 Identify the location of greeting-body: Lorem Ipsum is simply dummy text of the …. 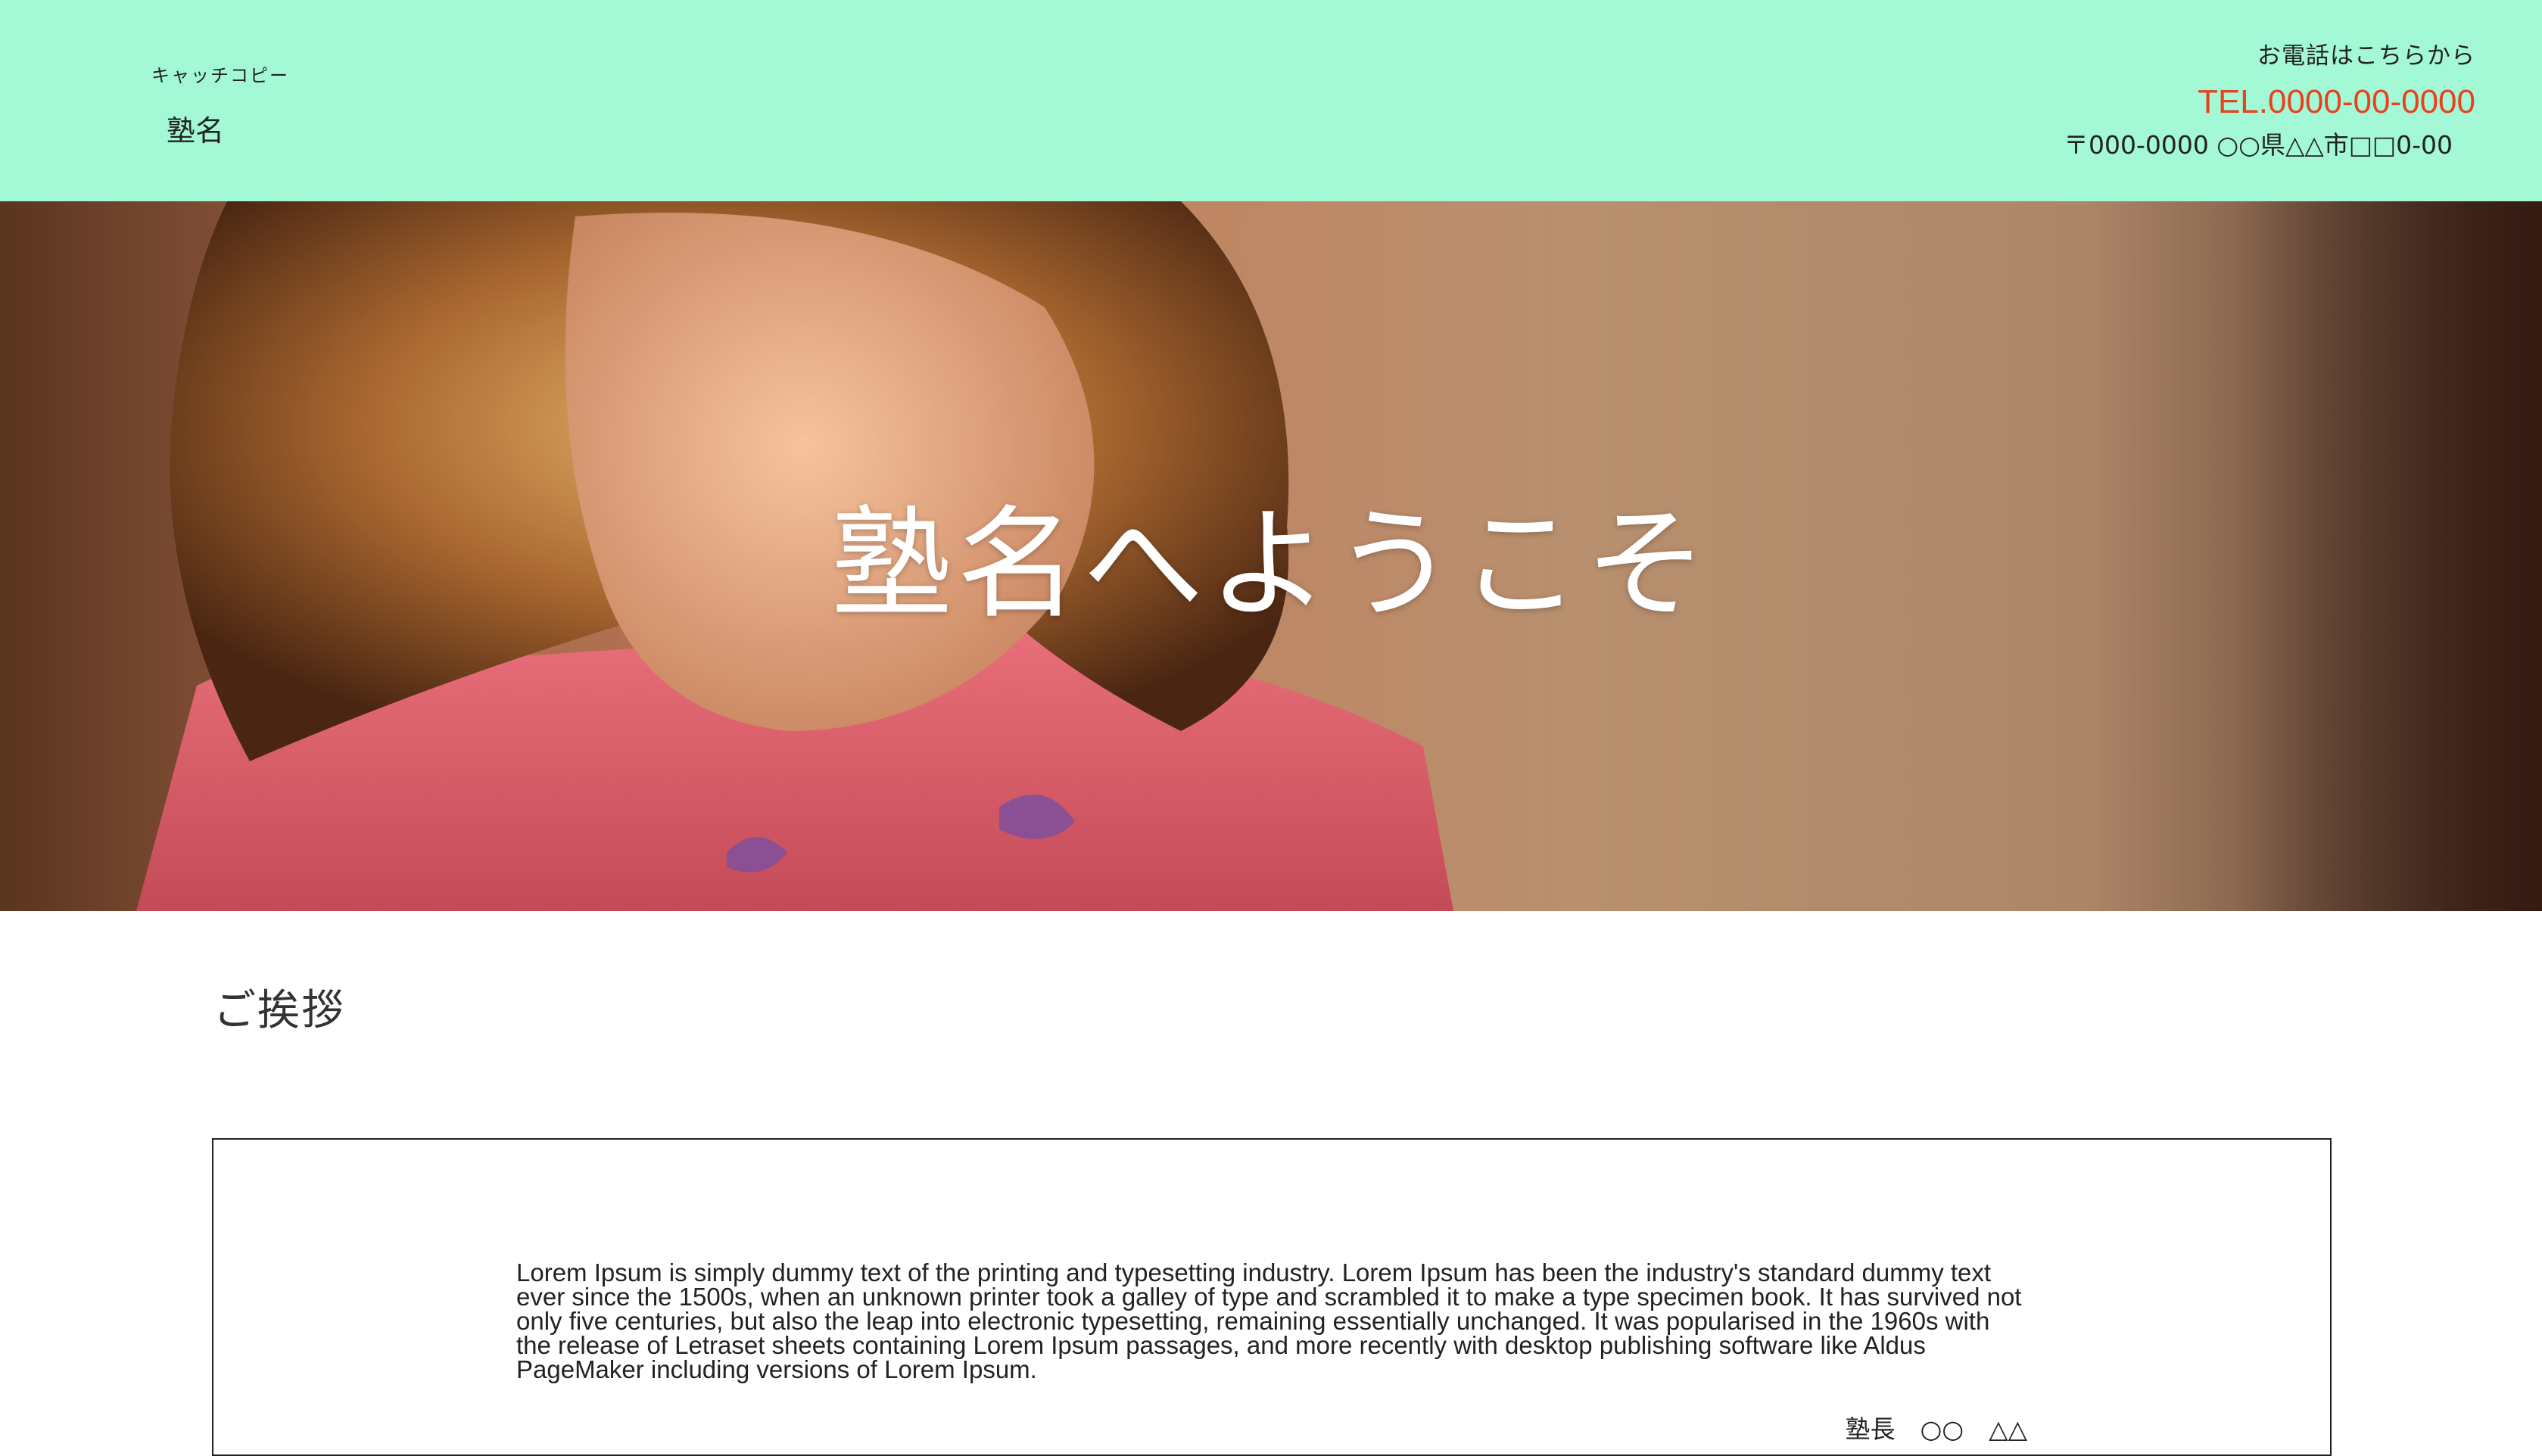
(1269, 1320).